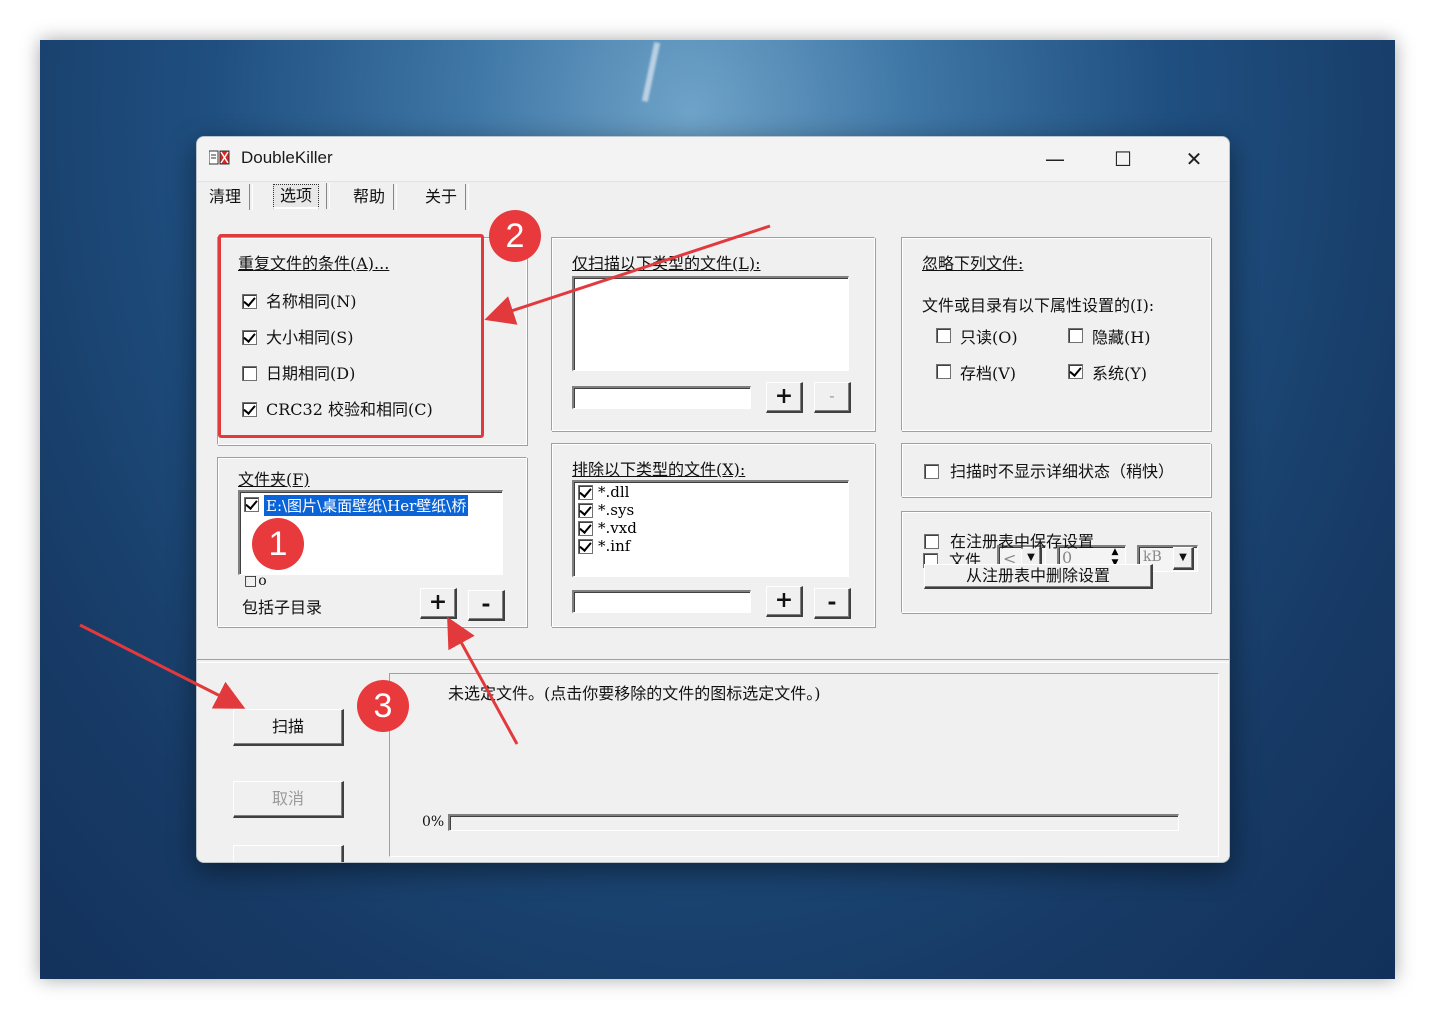  I want to click on highlight-box, so click(351, 336).